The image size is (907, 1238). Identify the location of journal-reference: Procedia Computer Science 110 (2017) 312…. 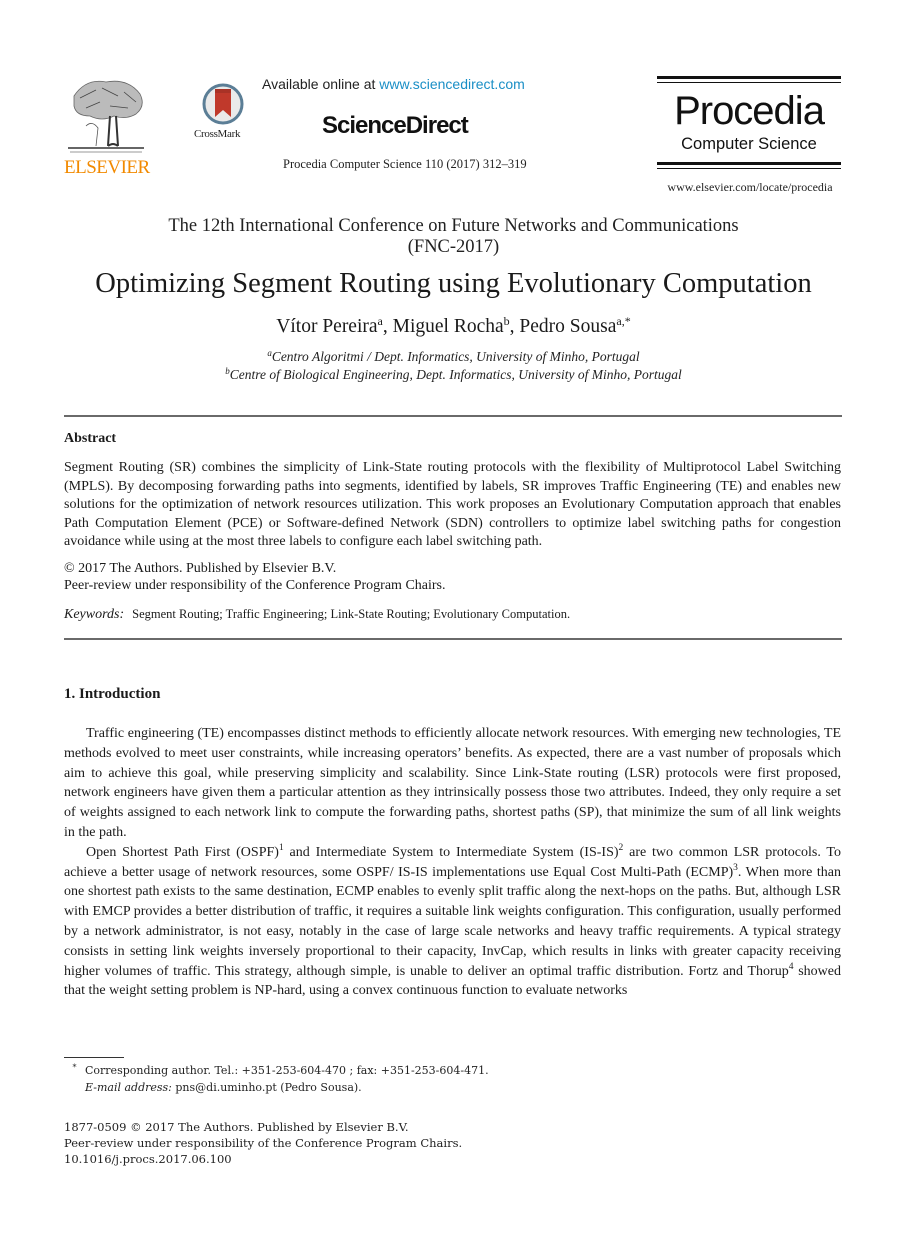
(405, 164).